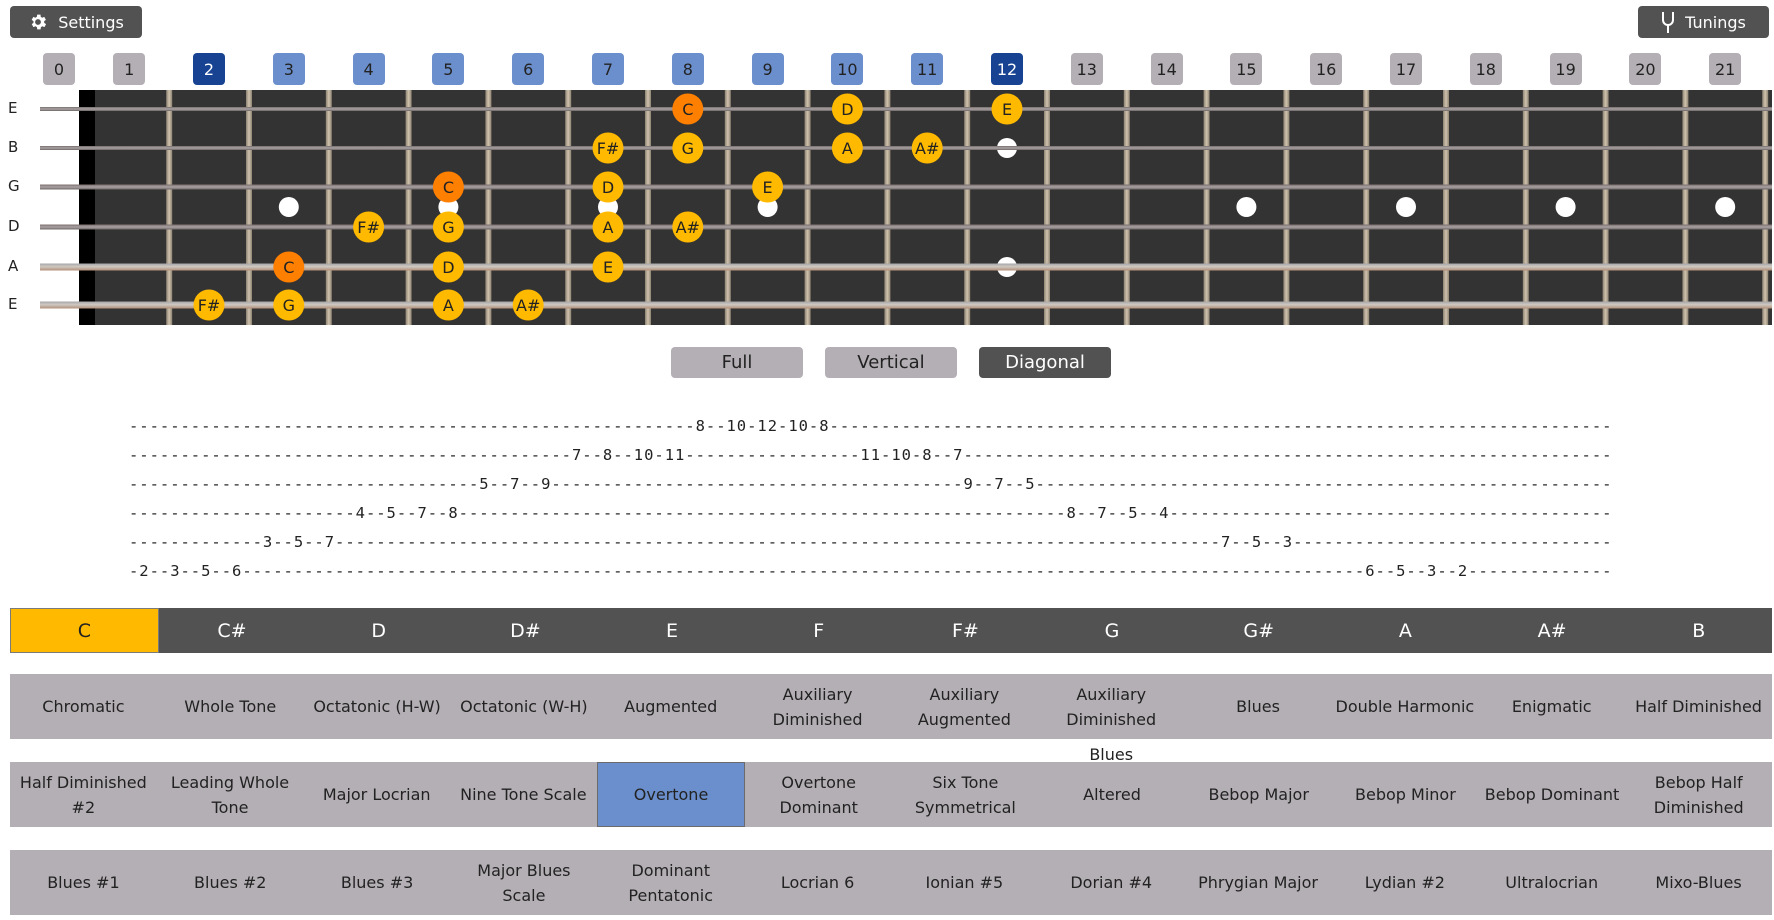 The width and height of the screenshot is (1774, 920). I want to click on key-button: B, so click(1698, 630).